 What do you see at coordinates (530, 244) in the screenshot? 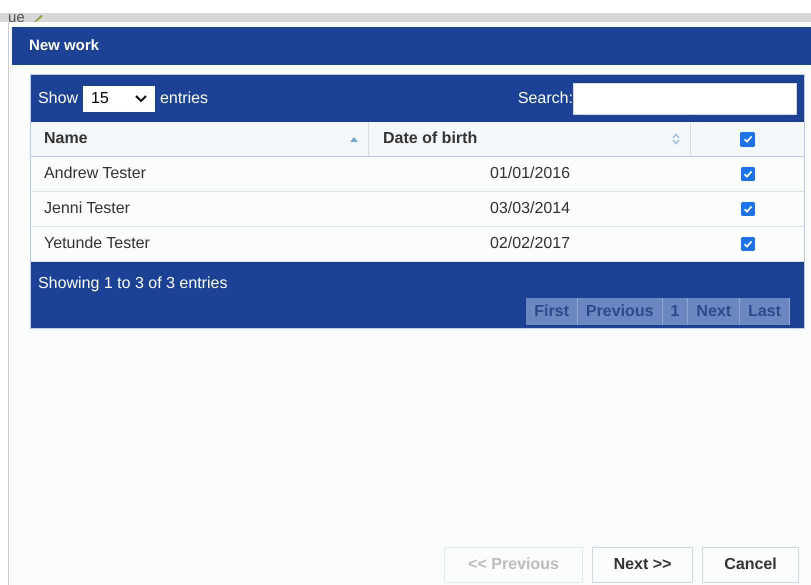
I see `table-cell-text: 02/02/2017` at bounding box center [530, 244].